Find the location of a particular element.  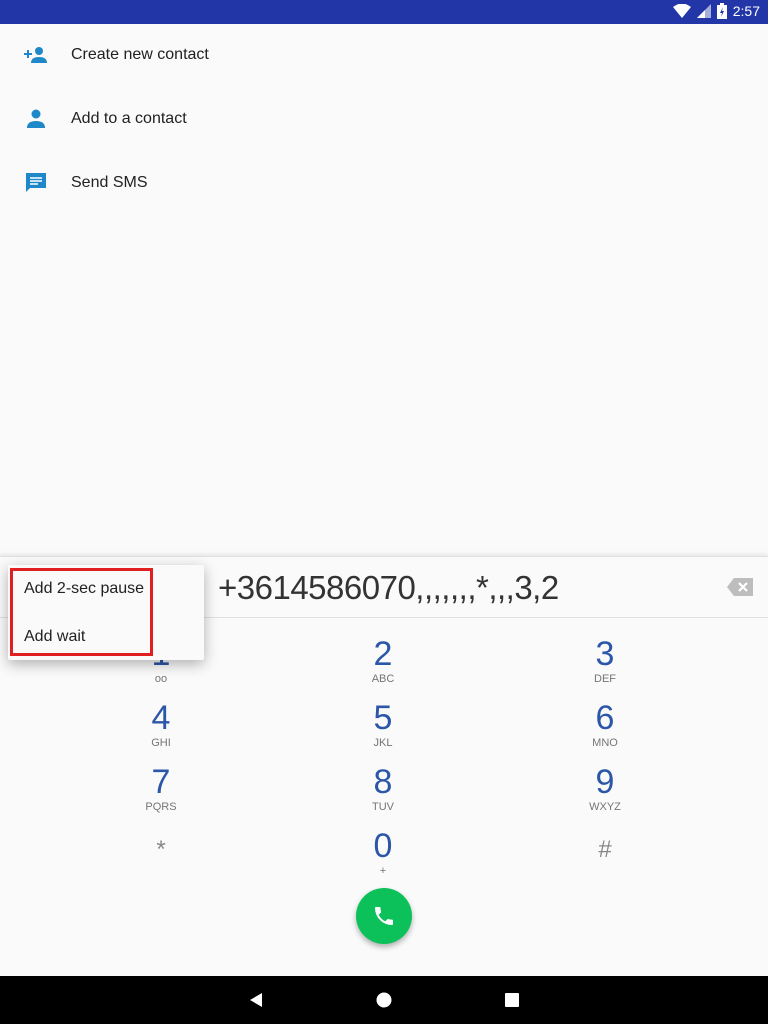

call-button is located at coordinates (384, 916).